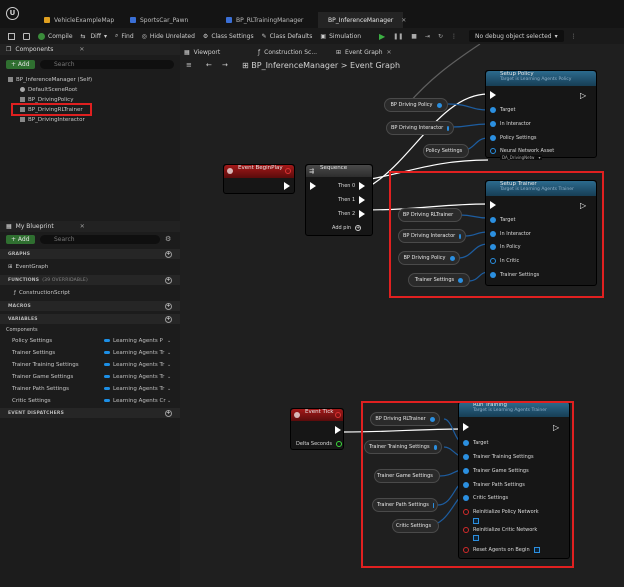 Image resolution: width=624 pixels, height=587 pixels. What do you see at coordinates (52, 119) in the screenshot?
I see `tree-item-driving-interactor: BP_DrivingInteractor` at bounding box center [52, 119].